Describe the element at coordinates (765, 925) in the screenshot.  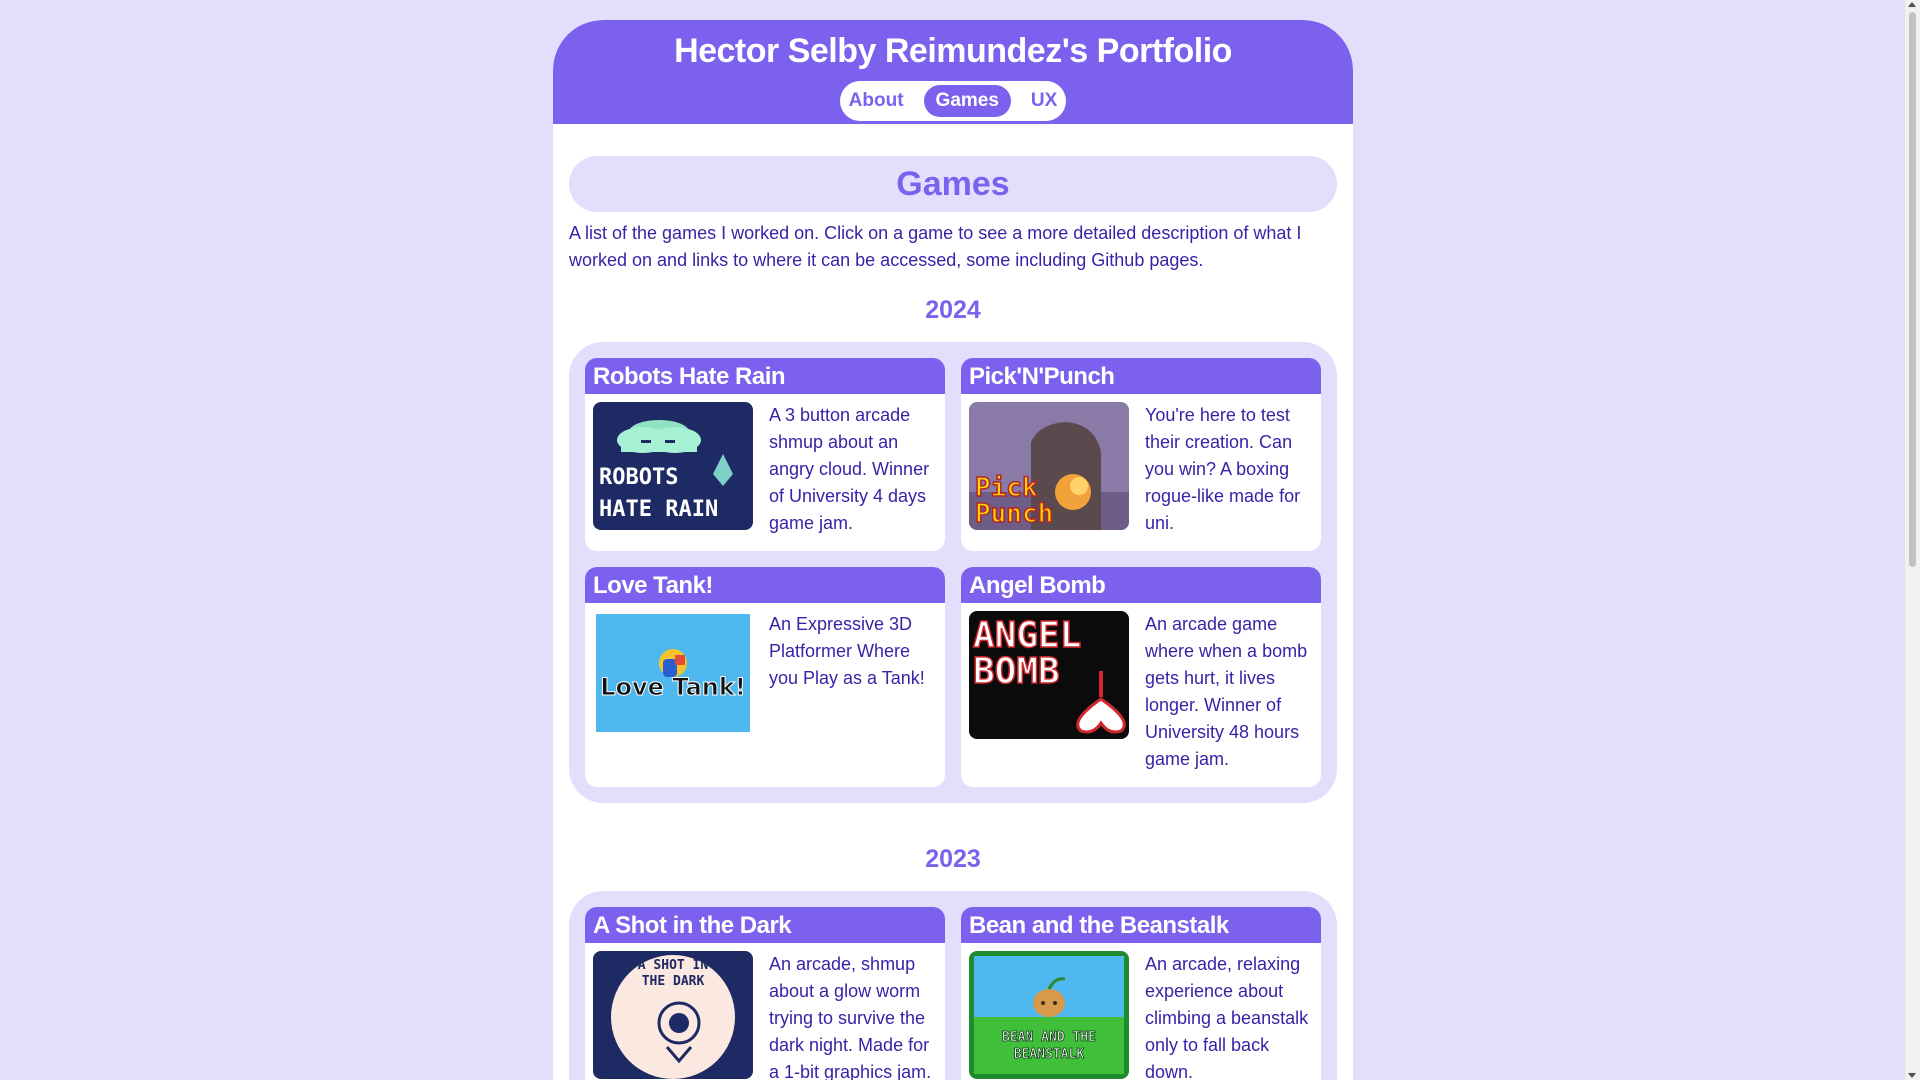
I see `game-title: A Shot in the Dark` at that location.